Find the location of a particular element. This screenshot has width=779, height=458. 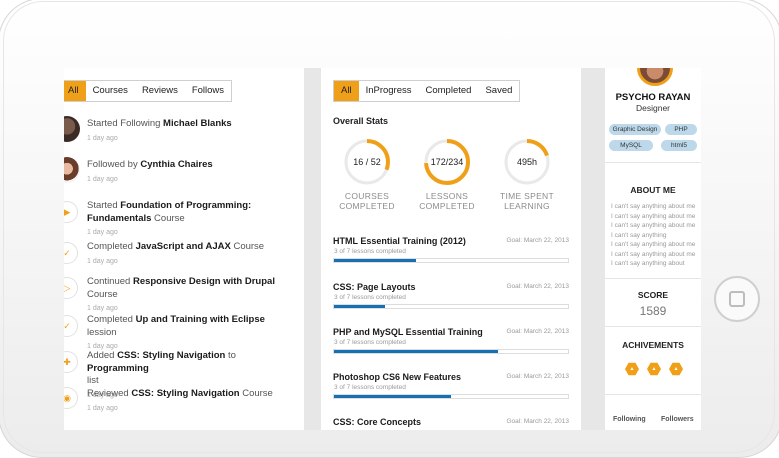

skill-tag: PHP is located at coordinates (681, 129).